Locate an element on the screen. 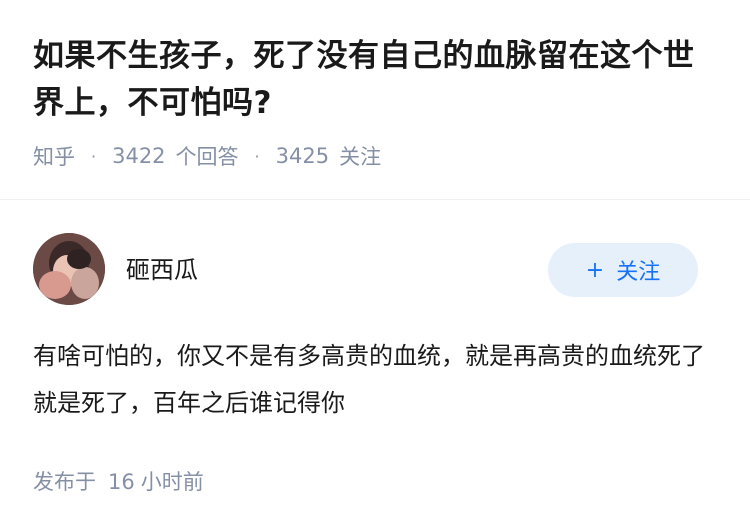  avatar-photo-icon is located at coordinates (69, 269).